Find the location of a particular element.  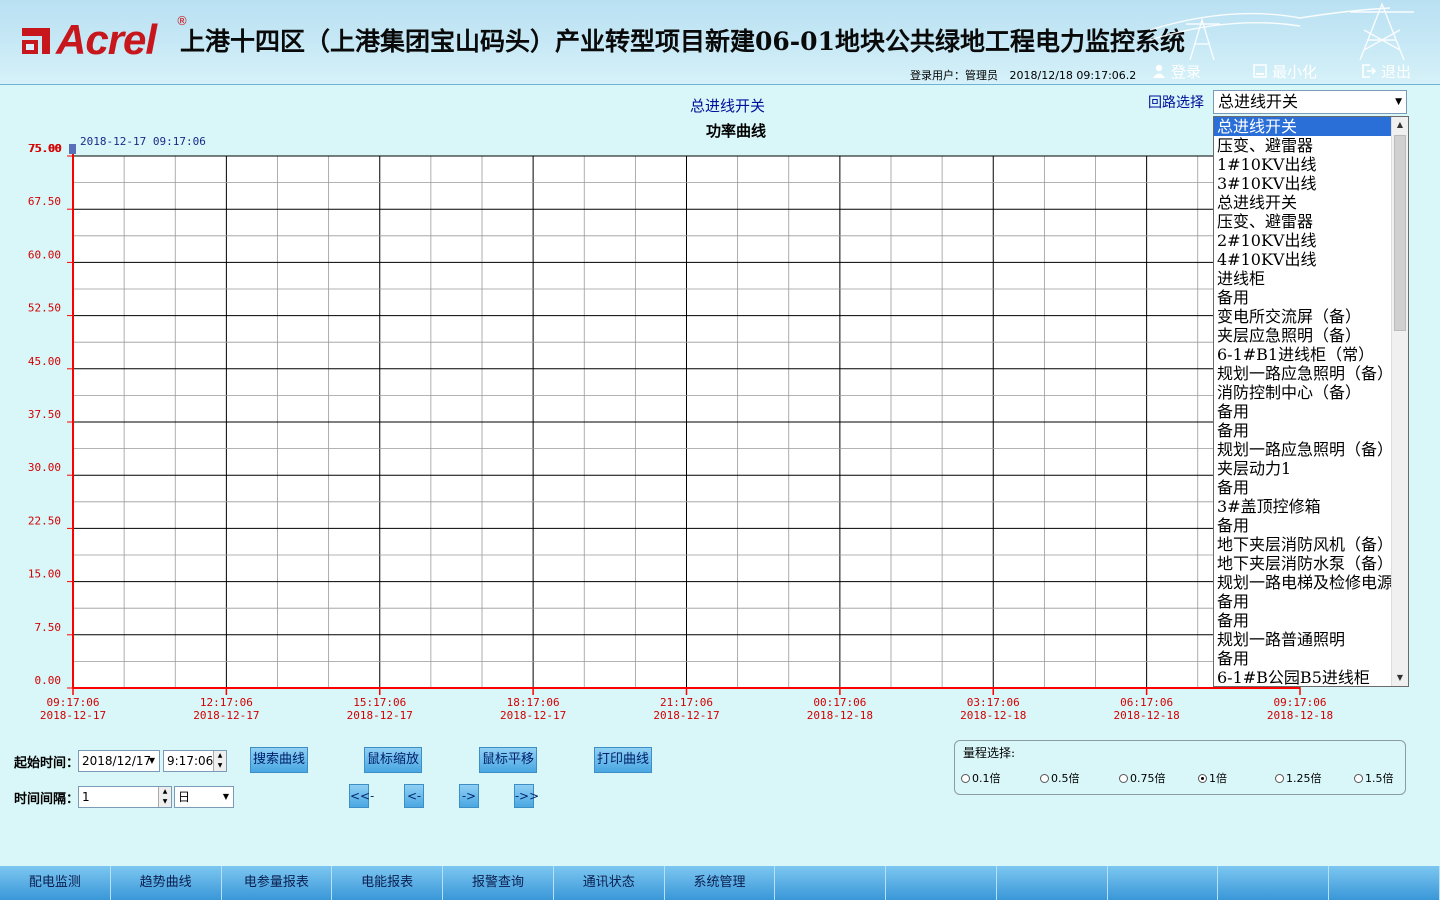

nav-tab: 系统管理 is located at coordinates (720, 883).